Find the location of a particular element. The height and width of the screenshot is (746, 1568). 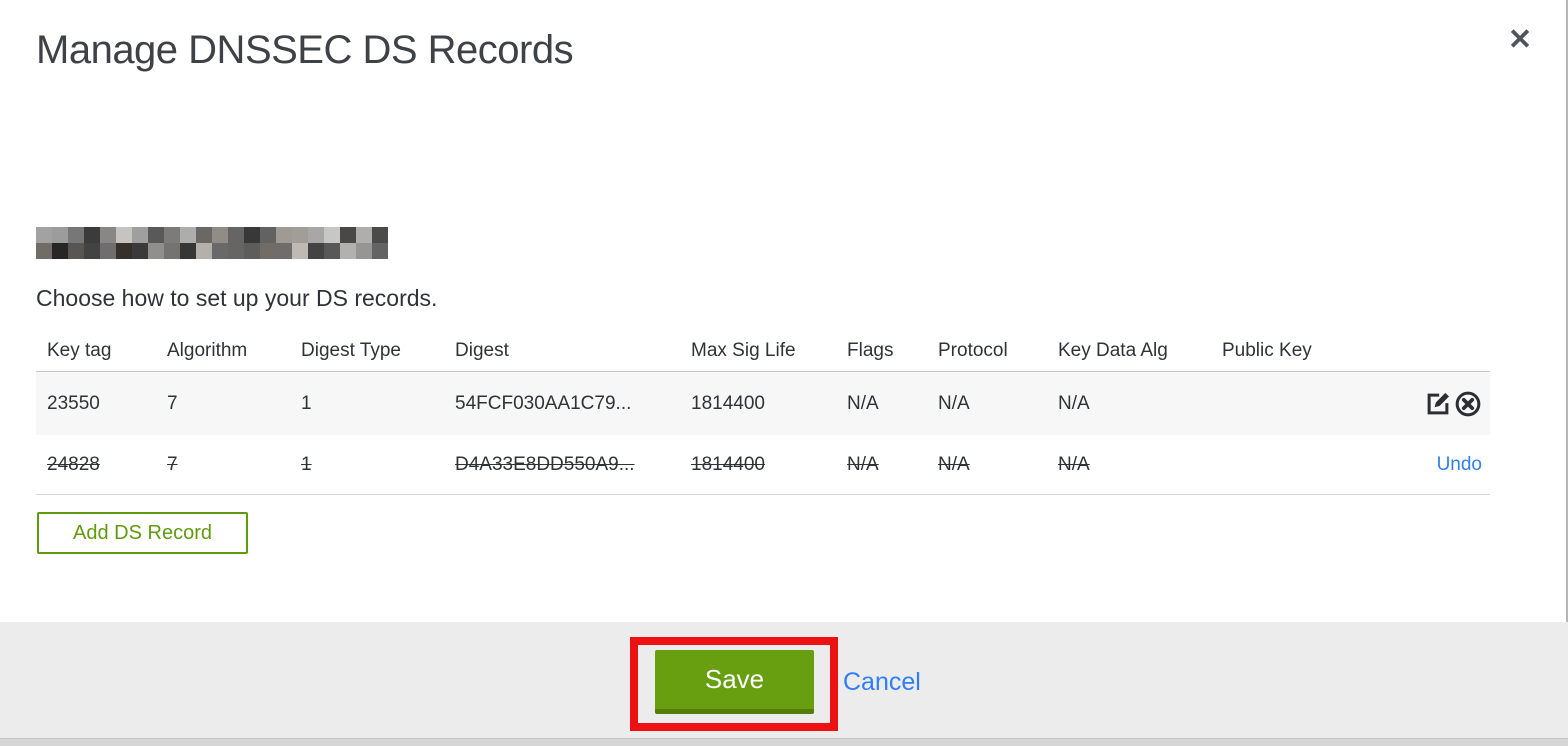

column-header-digest-type: Digest Type is located at coordinates (351, 350).